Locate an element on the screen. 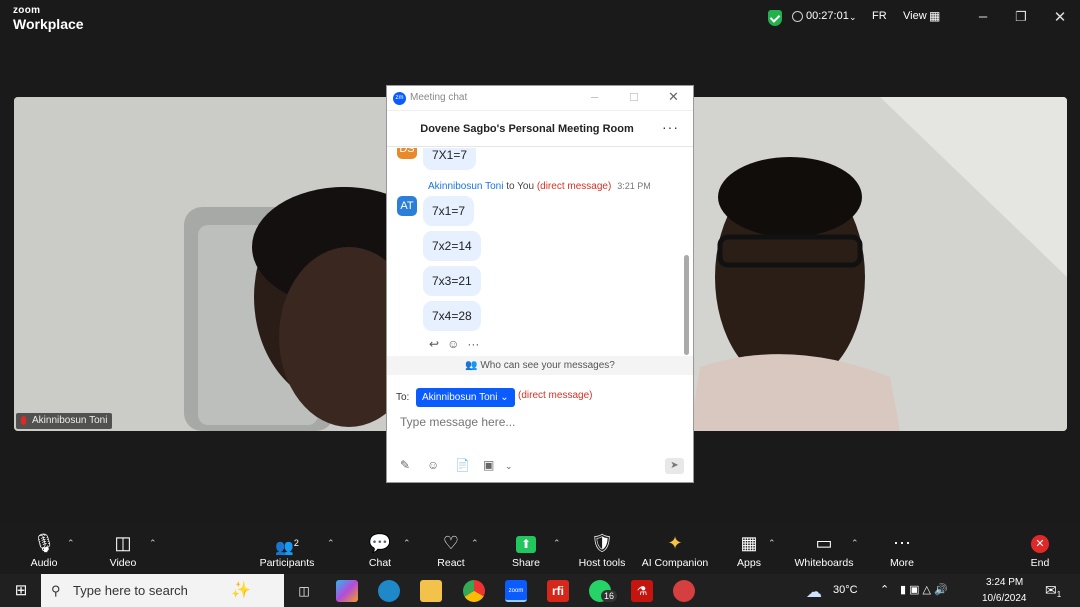 The image size is (1080, 607). chat-bubble: 7x4=28 is located at coordinates (452, 316).